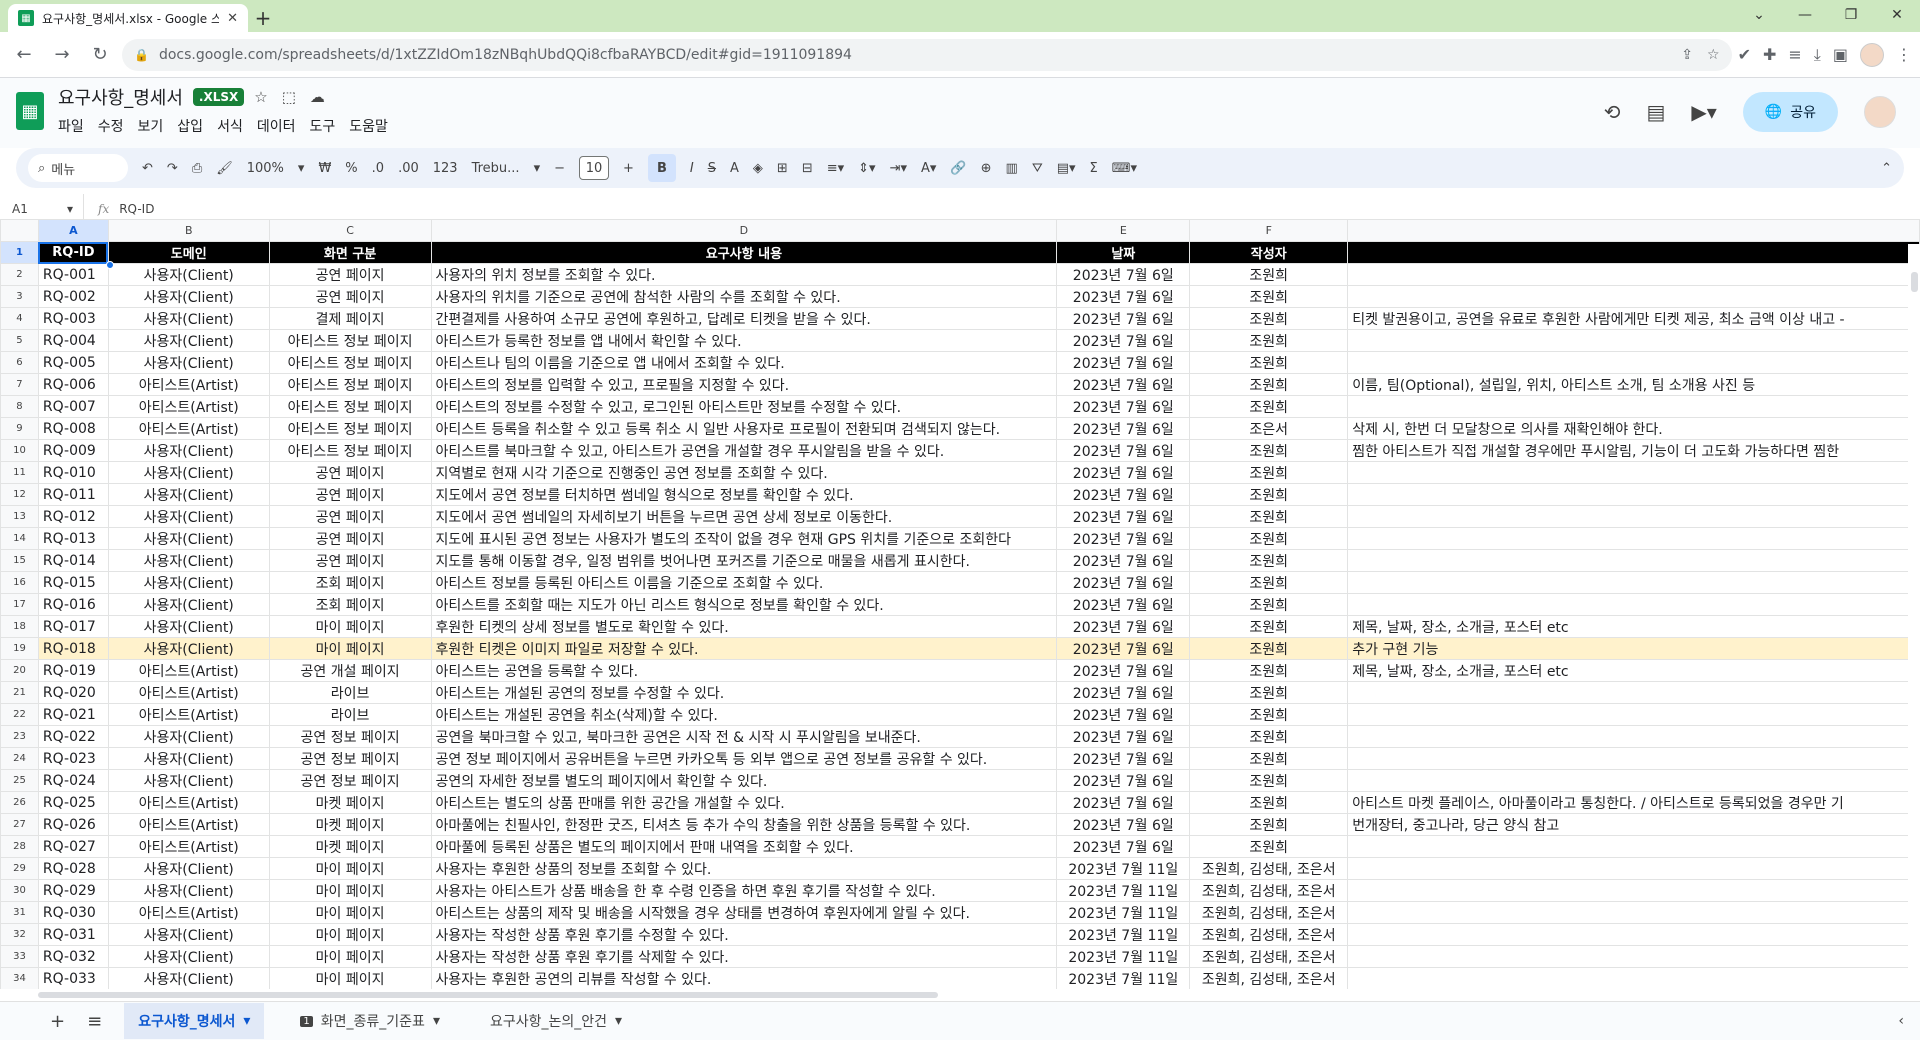  Describe the element at coordinates (744, 692) in the screenshot. I see `cell: 아티스트는 개설된 공연의 정보를 수정할 수 있다.` at that location.